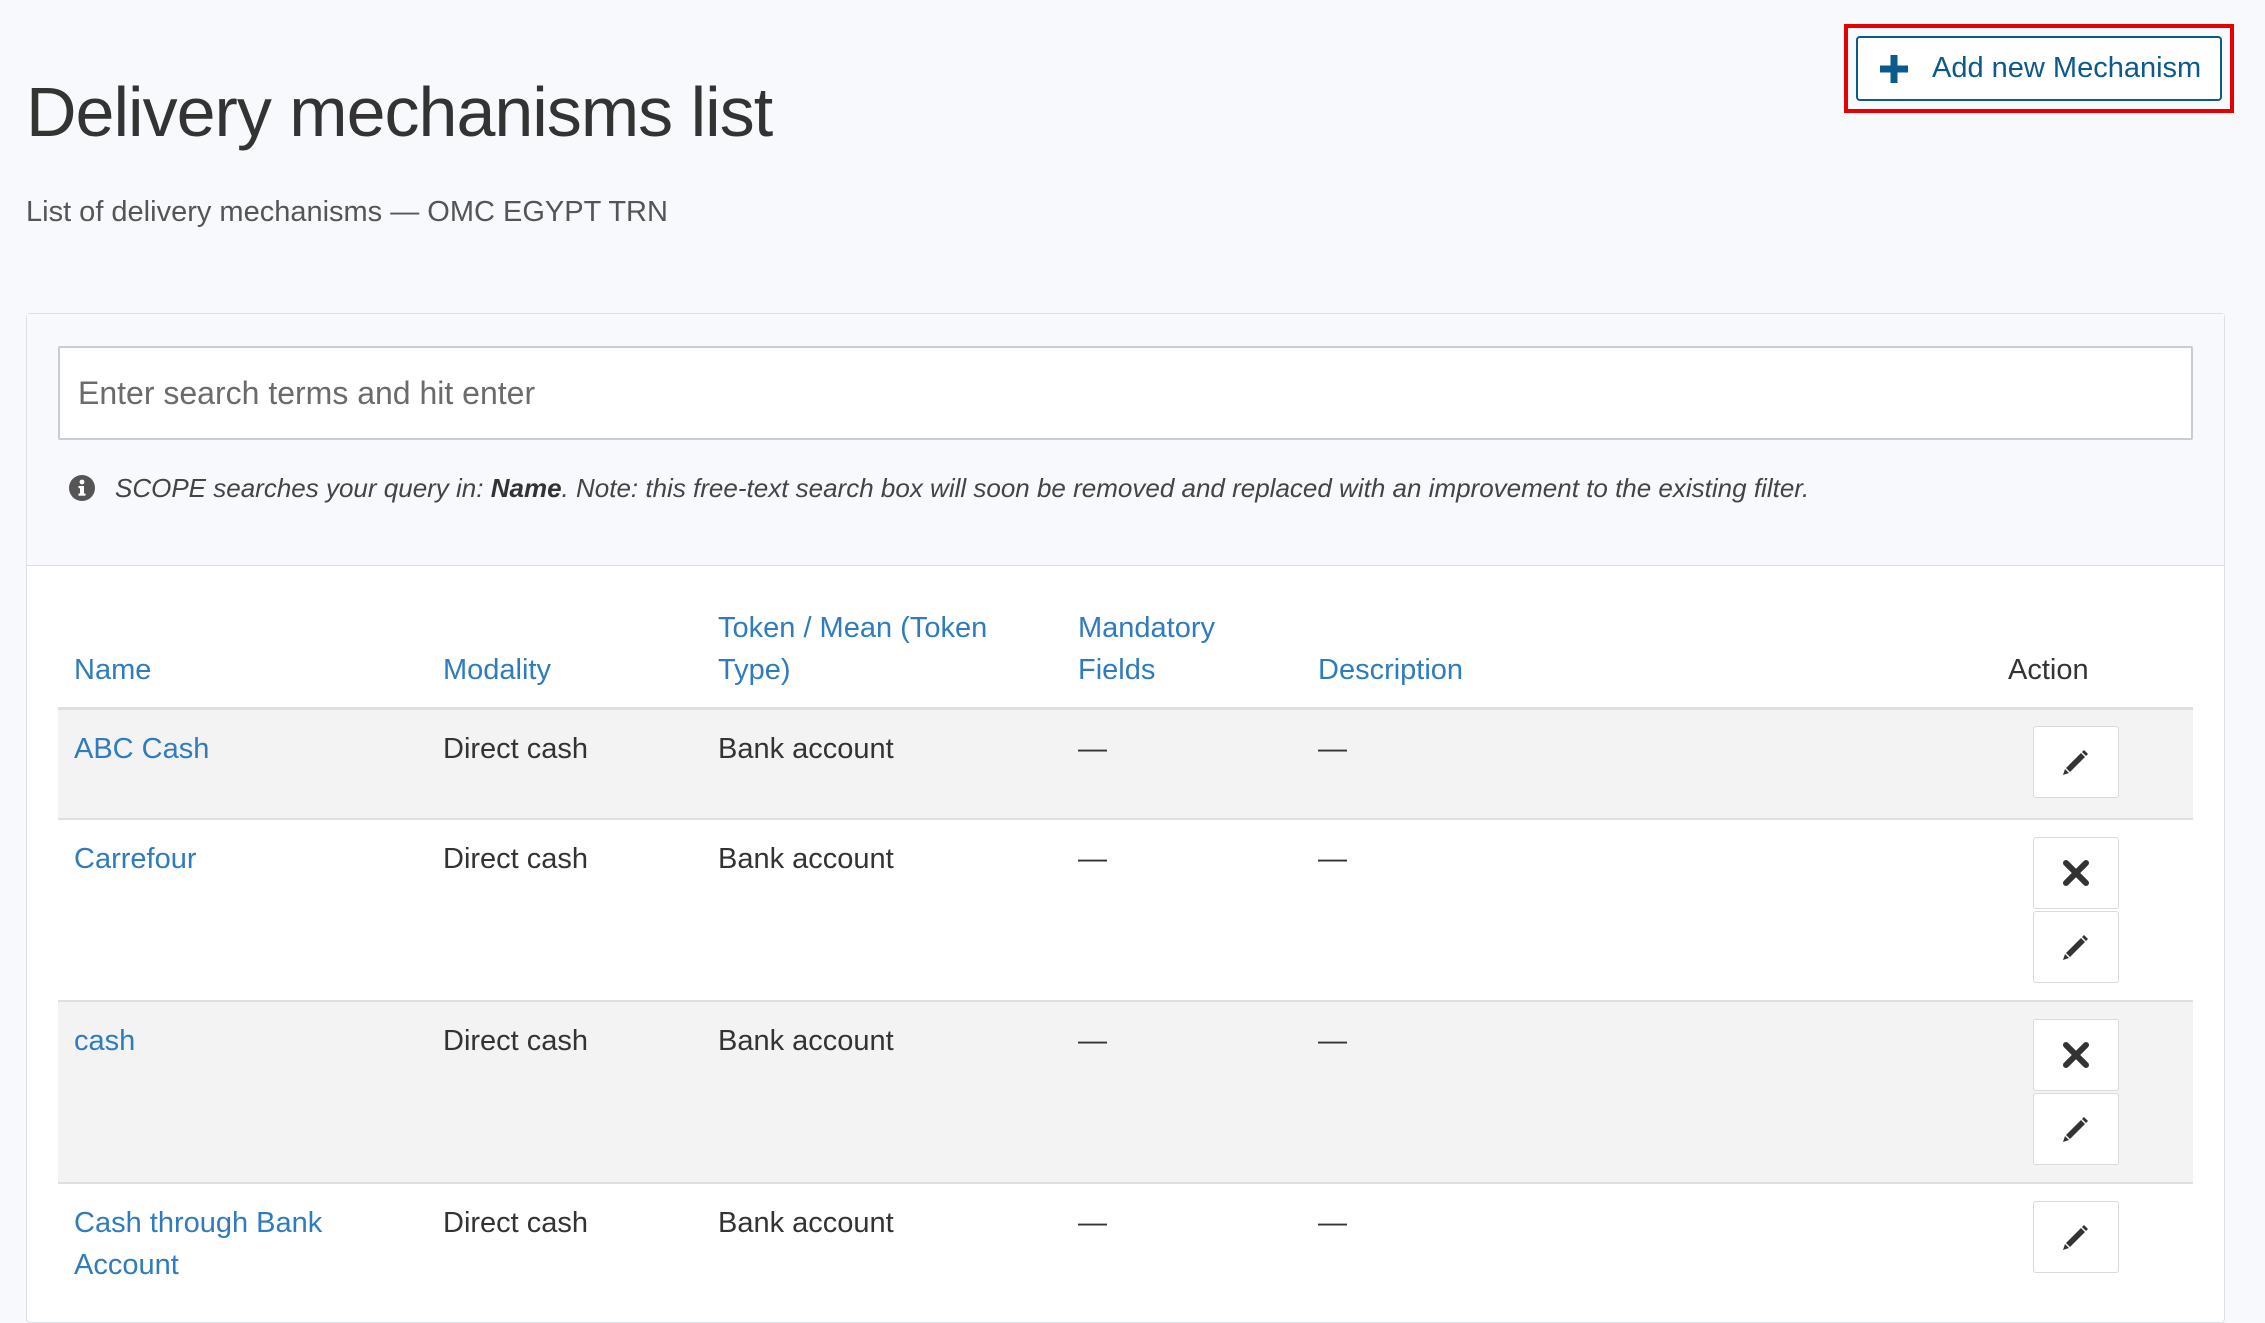  Describe the element at coordinates (1125, 1093) in the screenshot. I see `table-row: cash Direct cash Bank account — —` at that location.